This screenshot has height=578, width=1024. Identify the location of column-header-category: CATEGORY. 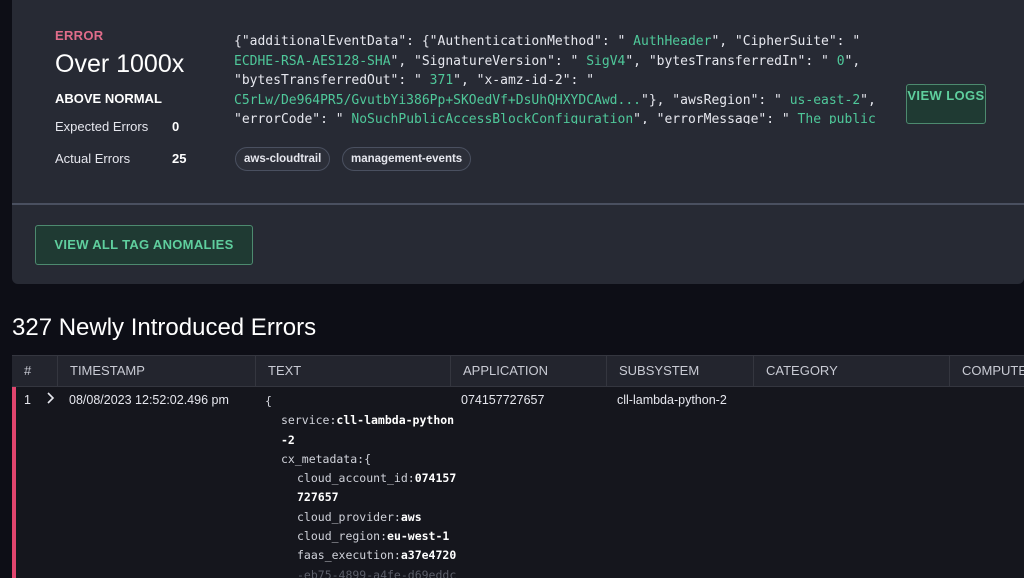
(852, 371).